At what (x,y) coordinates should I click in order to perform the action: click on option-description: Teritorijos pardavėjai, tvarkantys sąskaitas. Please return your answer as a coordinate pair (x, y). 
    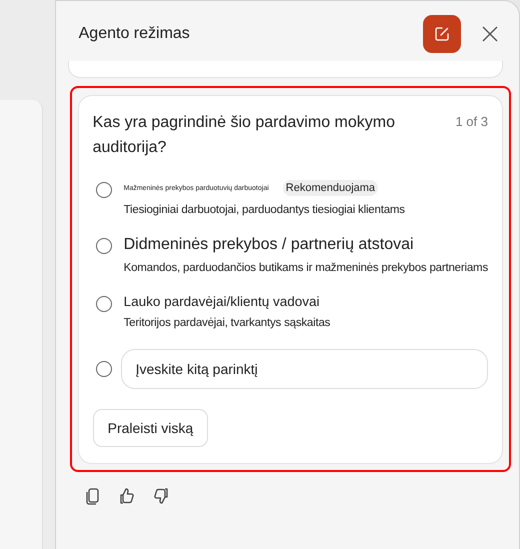
    Looking at the image, I should click on (227, 323).